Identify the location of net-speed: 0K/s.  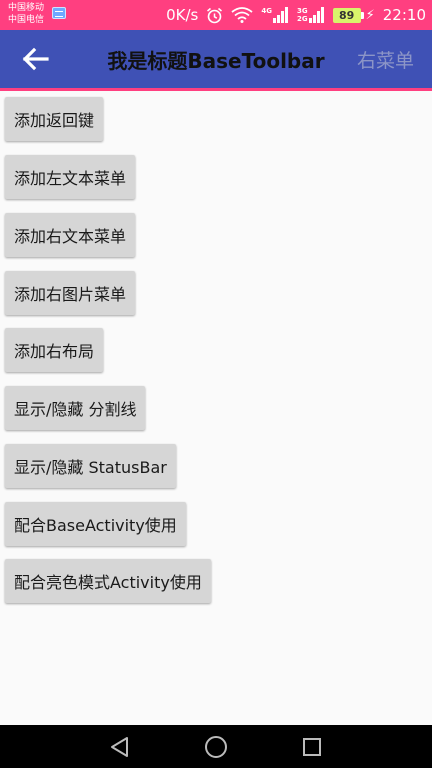
(182, 15).